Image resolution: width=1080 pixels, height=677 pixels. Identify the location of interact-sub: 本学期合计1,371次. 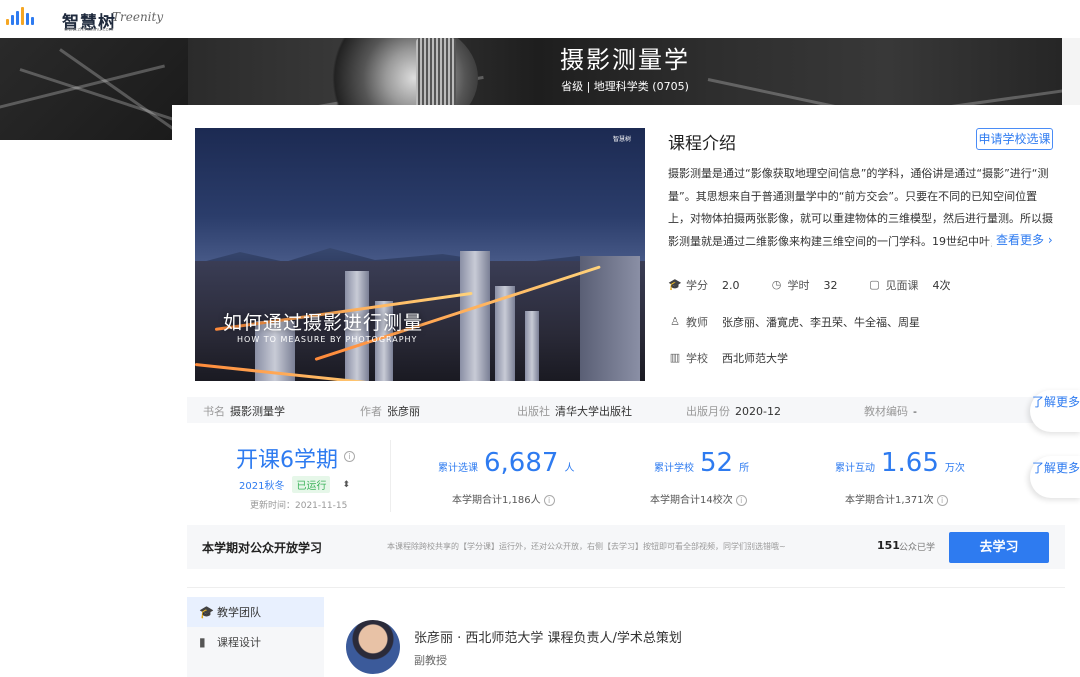
(889, 500).